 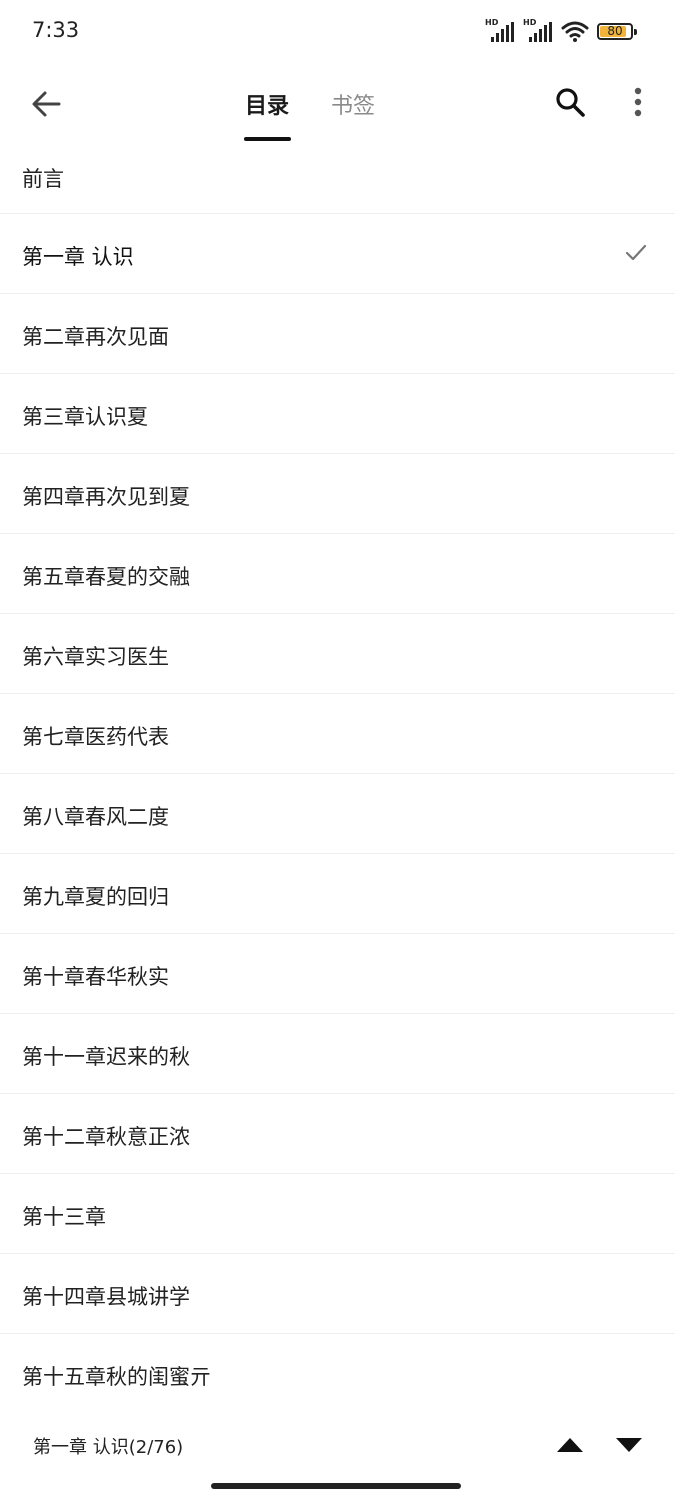 What do you see at coordinates (337, 814) in the screenshot?
I see `chapter-item: 第八章春风二度` at bounding box center [337, 814].